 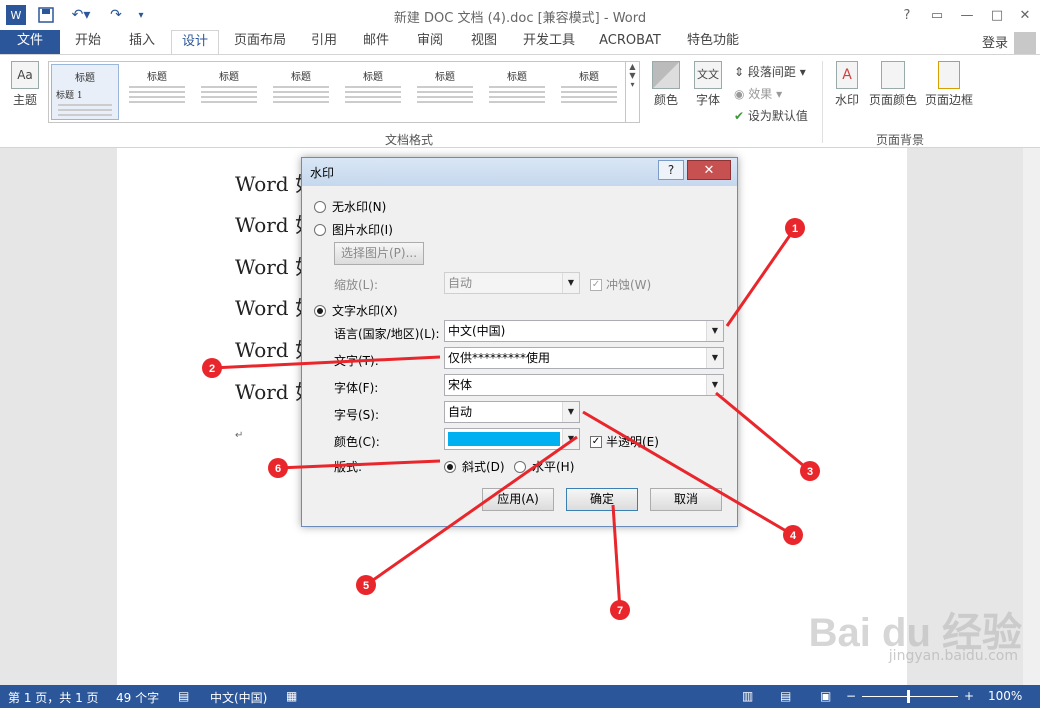 I want to click on read-mode-icon: ▥, so click(x=747, y=696).